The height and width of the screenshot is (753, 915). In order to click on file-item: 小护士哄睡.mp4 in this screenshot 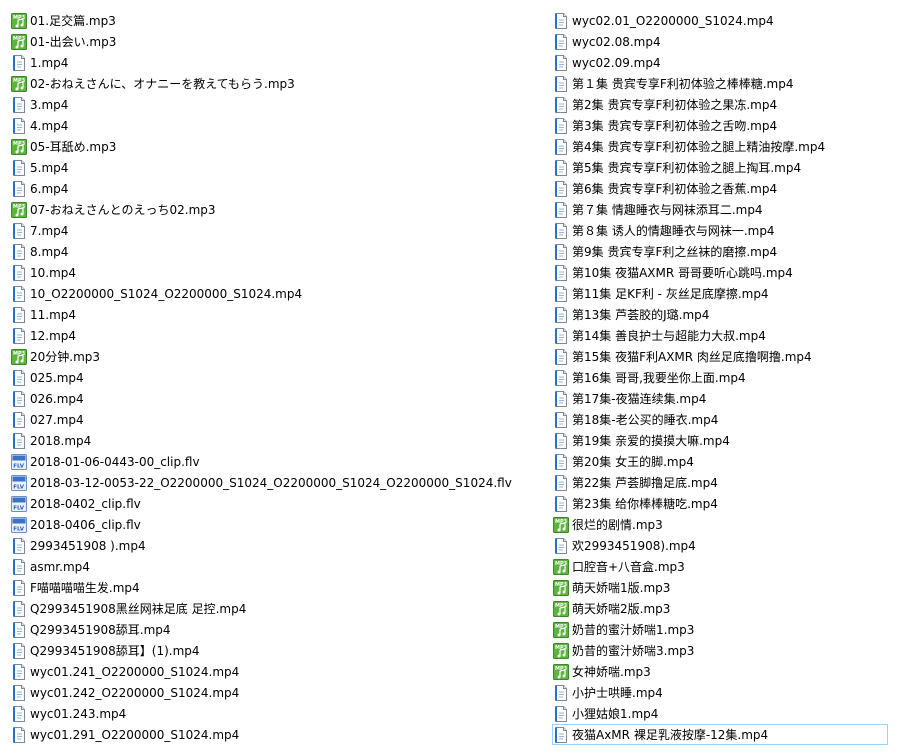, I will do `click(727, 692)`.